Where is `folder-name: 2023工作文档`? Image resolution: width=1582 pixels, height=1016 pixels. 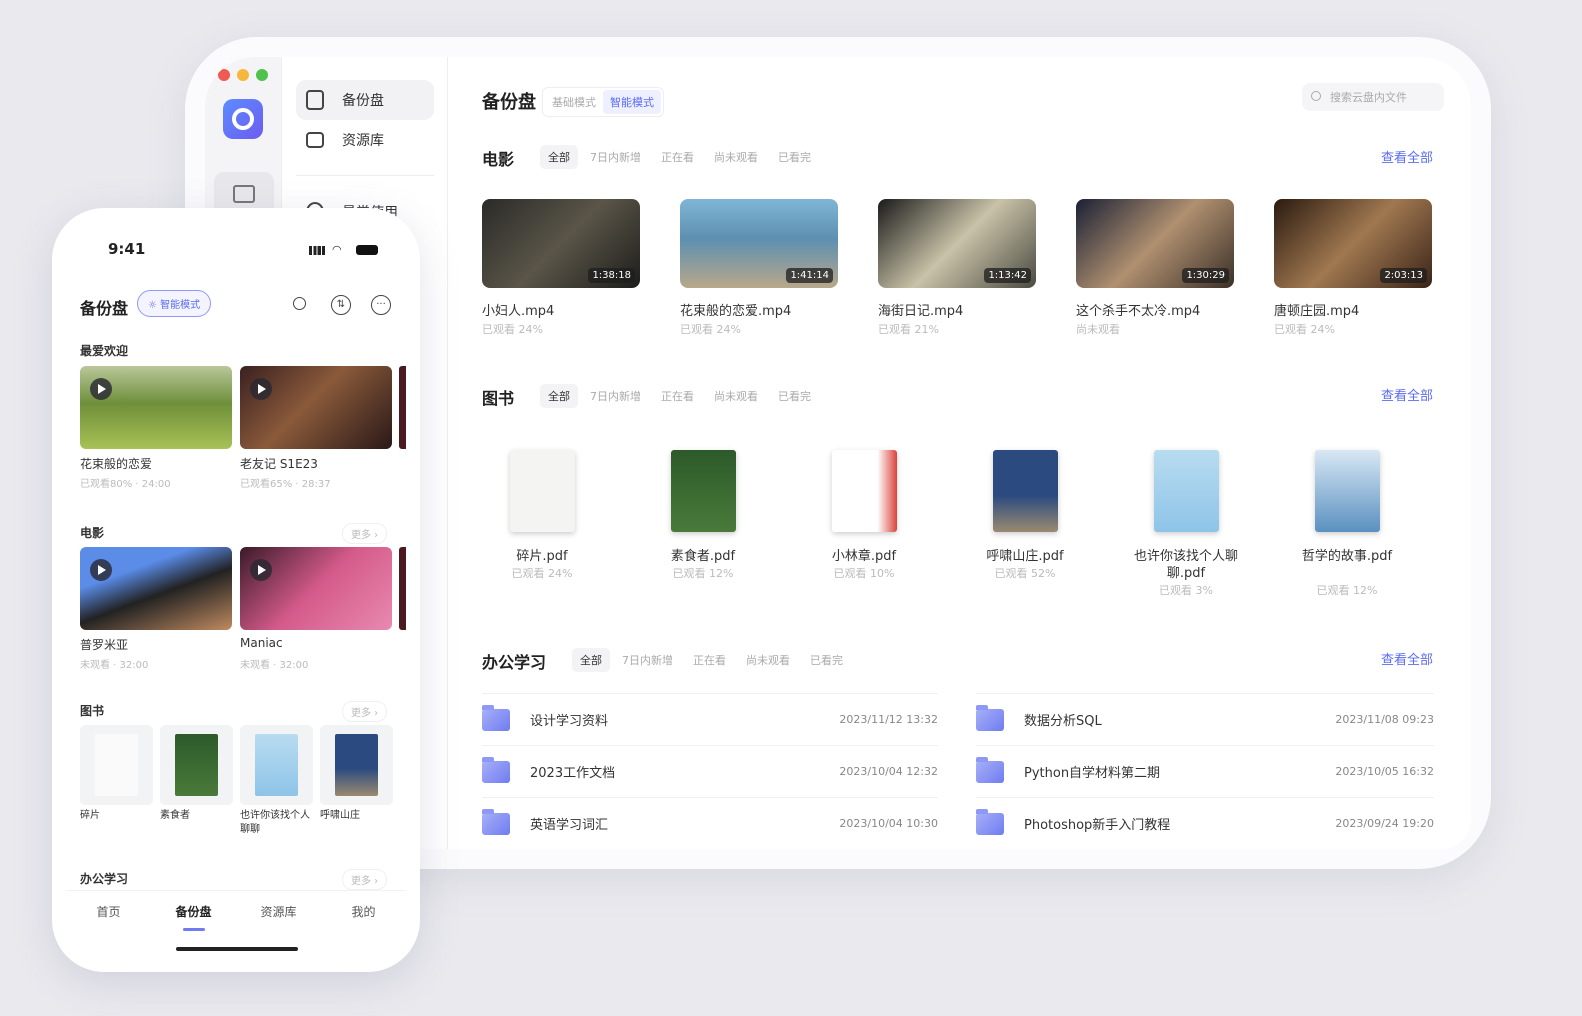
folder-name: 2023工作文档 is located at coordinates (573, 773).